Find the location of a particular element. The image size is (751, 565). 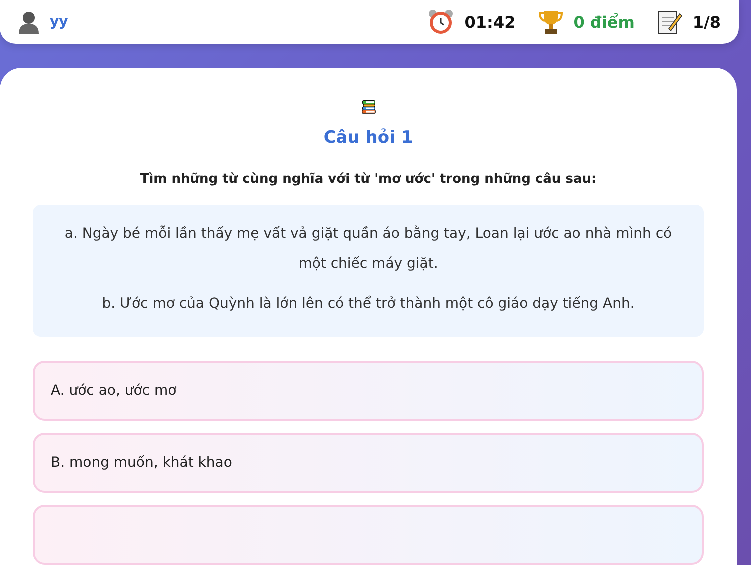

answer-option: A. ước ao, ước mơ is located at coordinates (368, 391).